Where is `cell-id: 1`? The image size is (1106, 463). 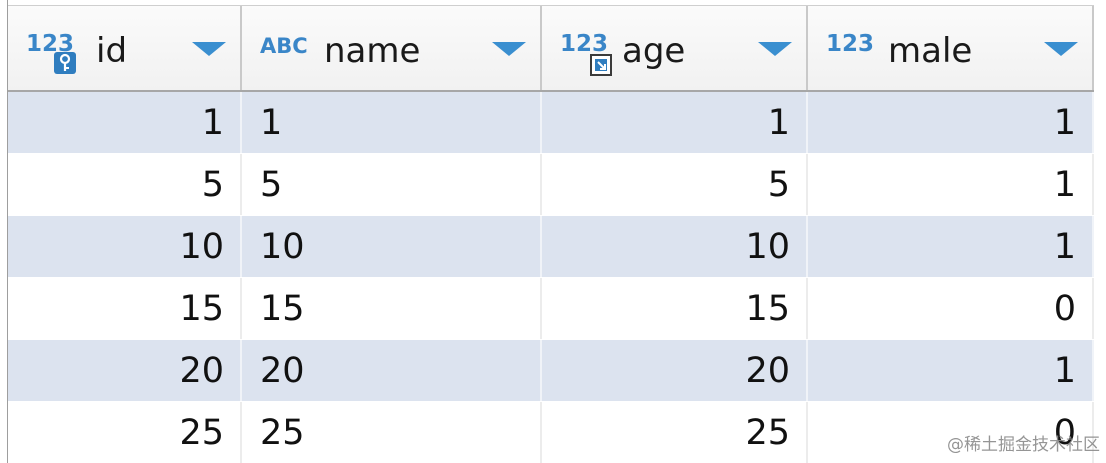 cell-id: 1 is located at coordinates (125, 122).